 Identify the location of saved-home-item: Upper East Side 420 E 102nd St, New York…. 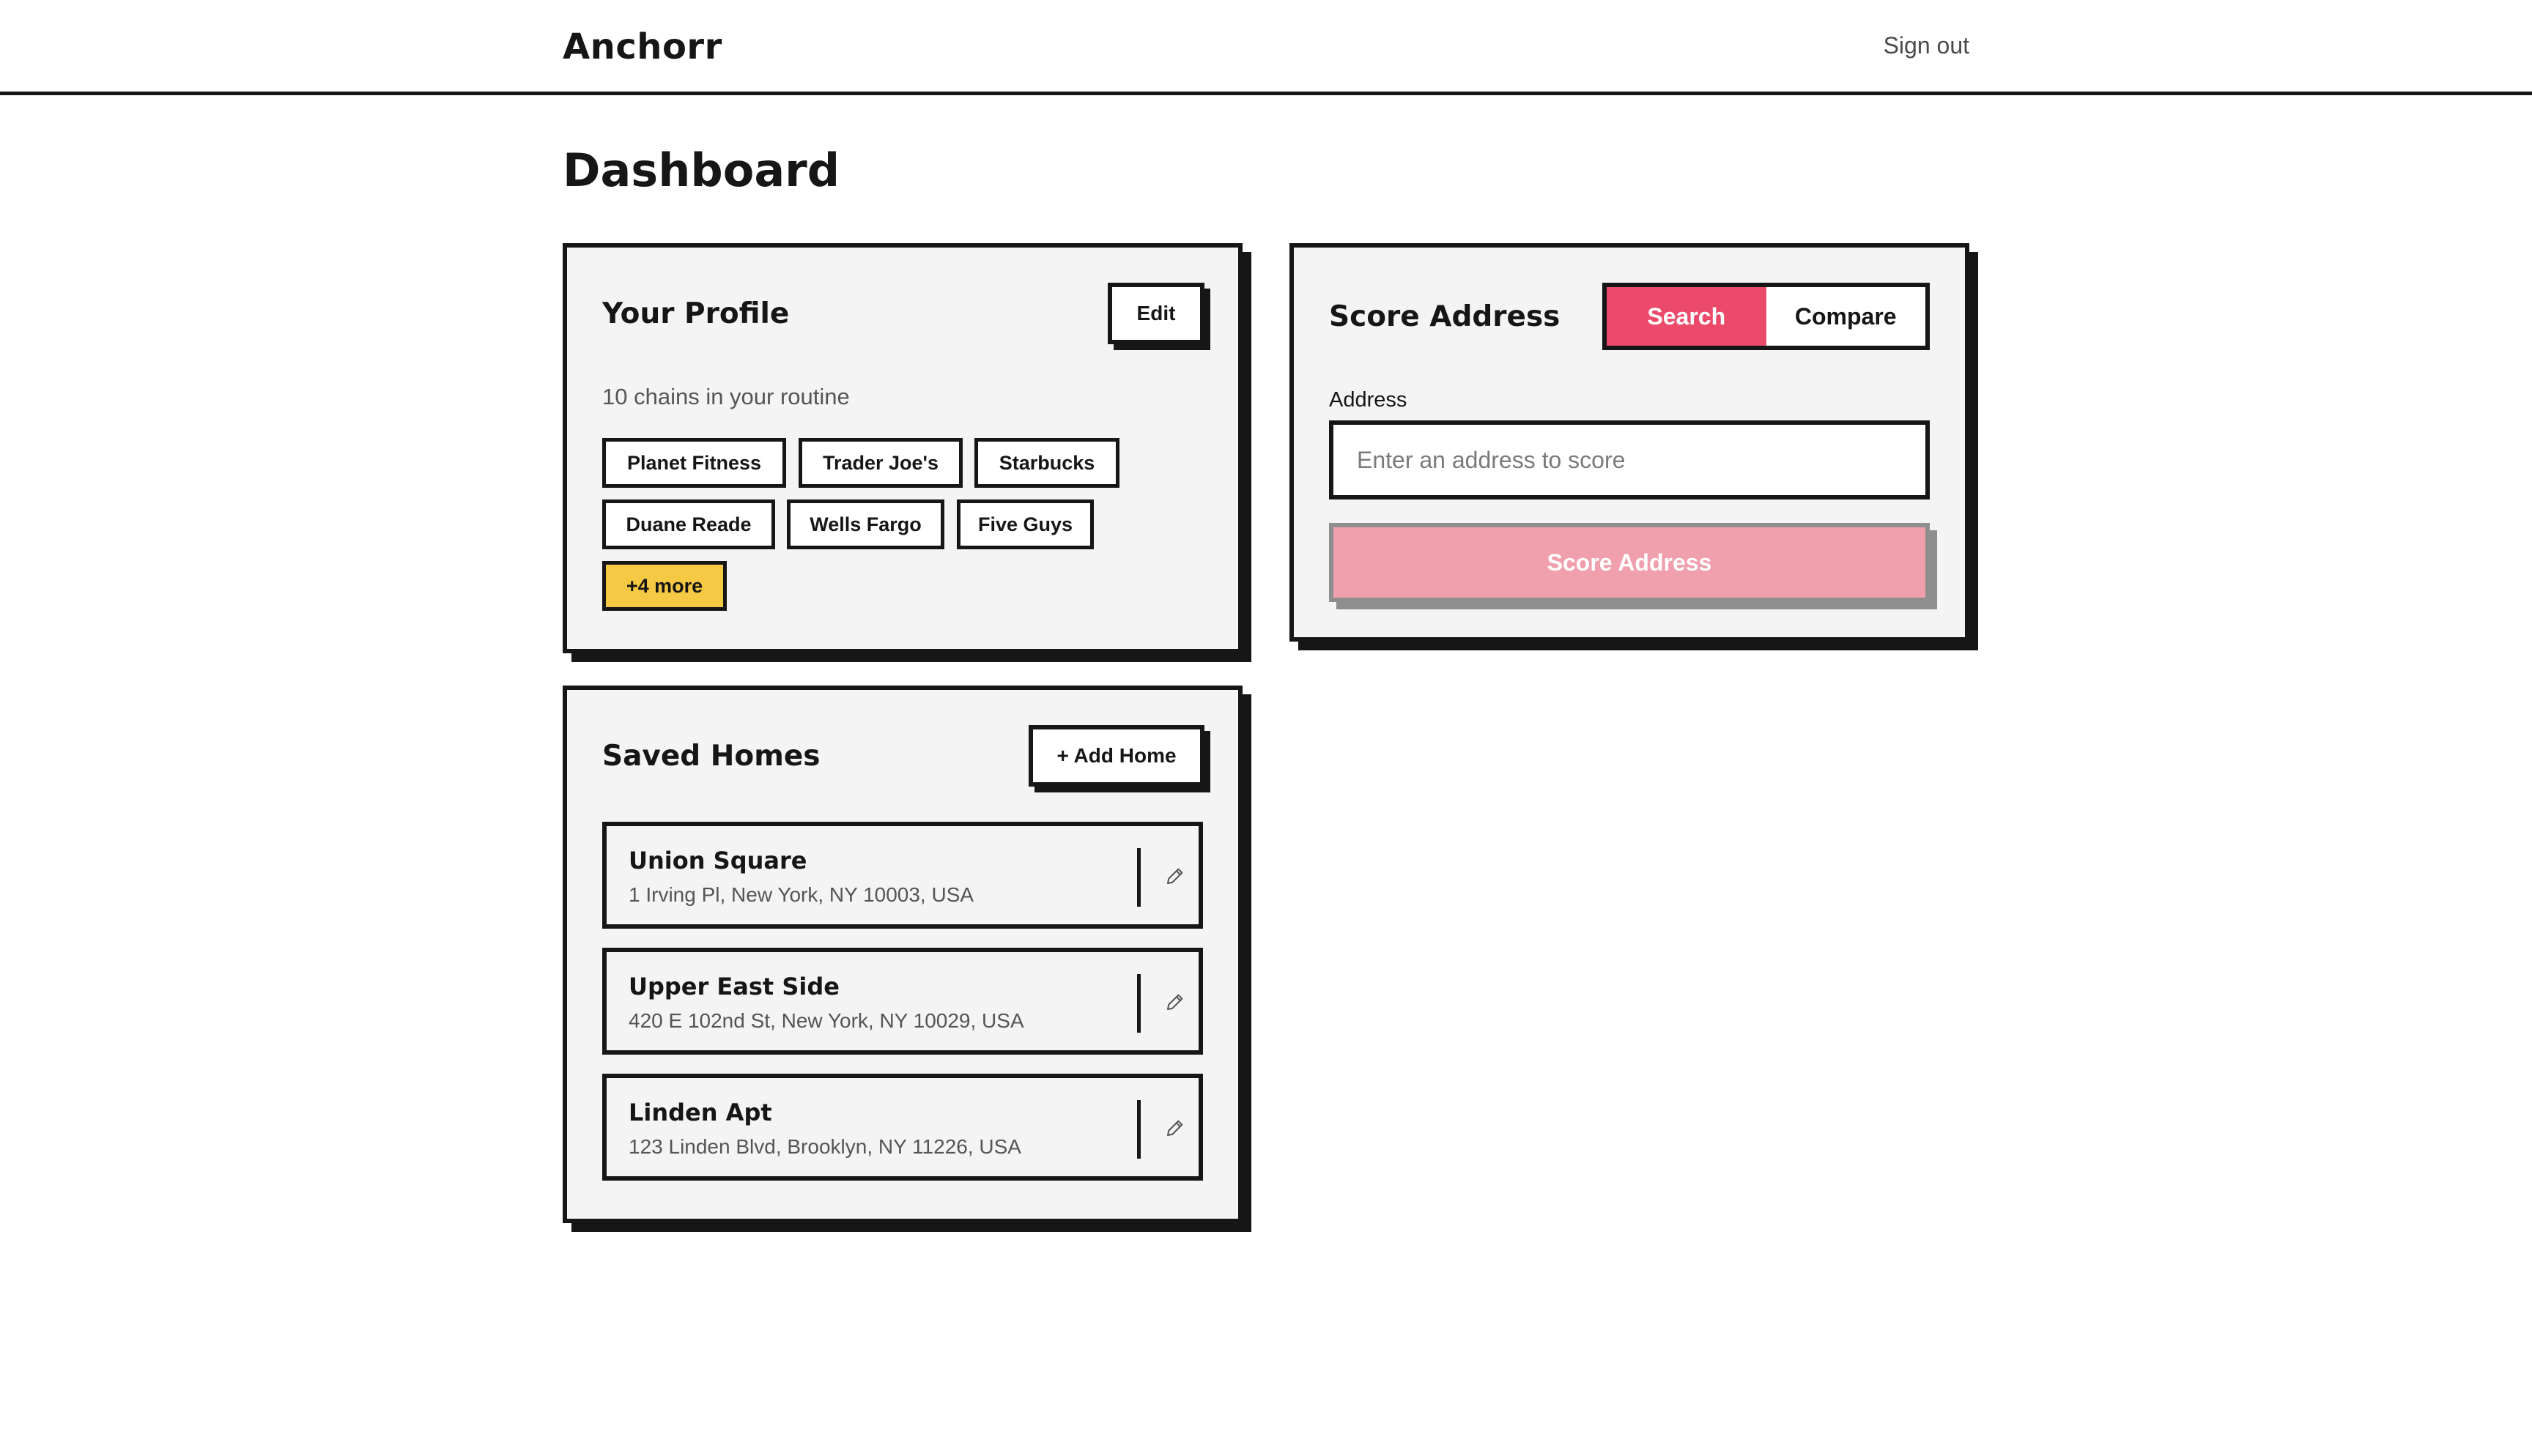
(902, 1002).